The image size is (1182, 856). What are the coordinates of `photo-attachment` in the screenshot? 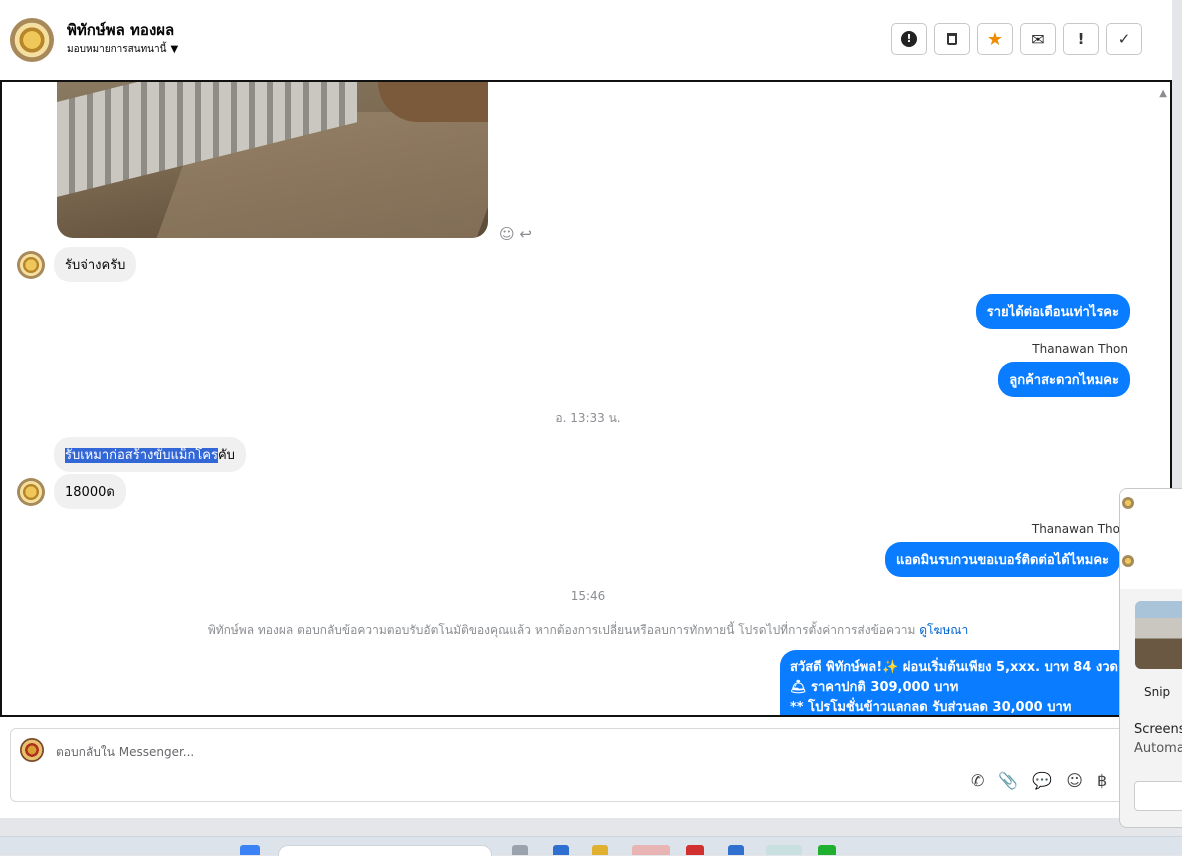 It's located at (272, 160).